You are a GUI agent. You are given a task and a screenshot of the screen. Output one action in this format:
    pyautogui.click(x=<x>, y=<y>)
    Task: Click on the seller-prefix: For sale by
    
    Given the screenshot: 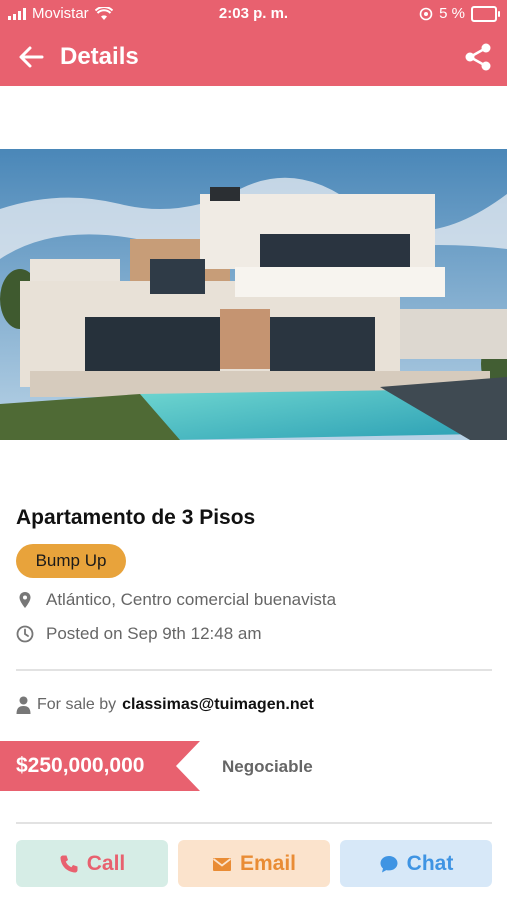 What is the action you would take?
    pyautogui.click(x=77, y=704)
    